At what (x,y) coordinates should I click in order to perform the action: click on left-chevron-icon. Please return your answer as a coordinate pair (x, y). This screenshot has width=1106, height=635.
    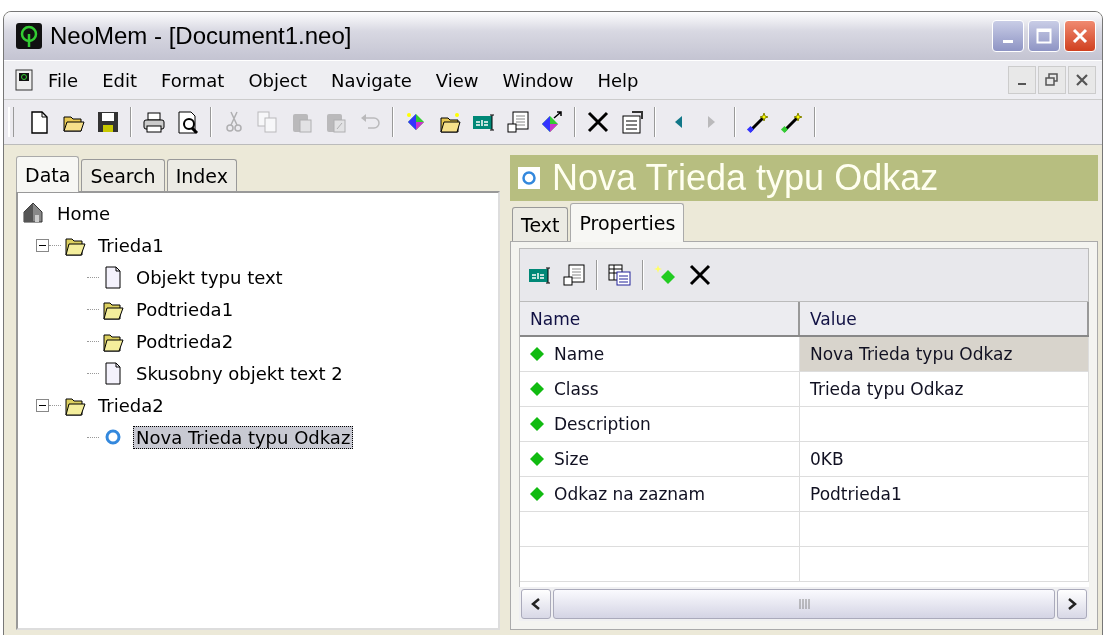
    Looking at the image, I should click on (536, 604).